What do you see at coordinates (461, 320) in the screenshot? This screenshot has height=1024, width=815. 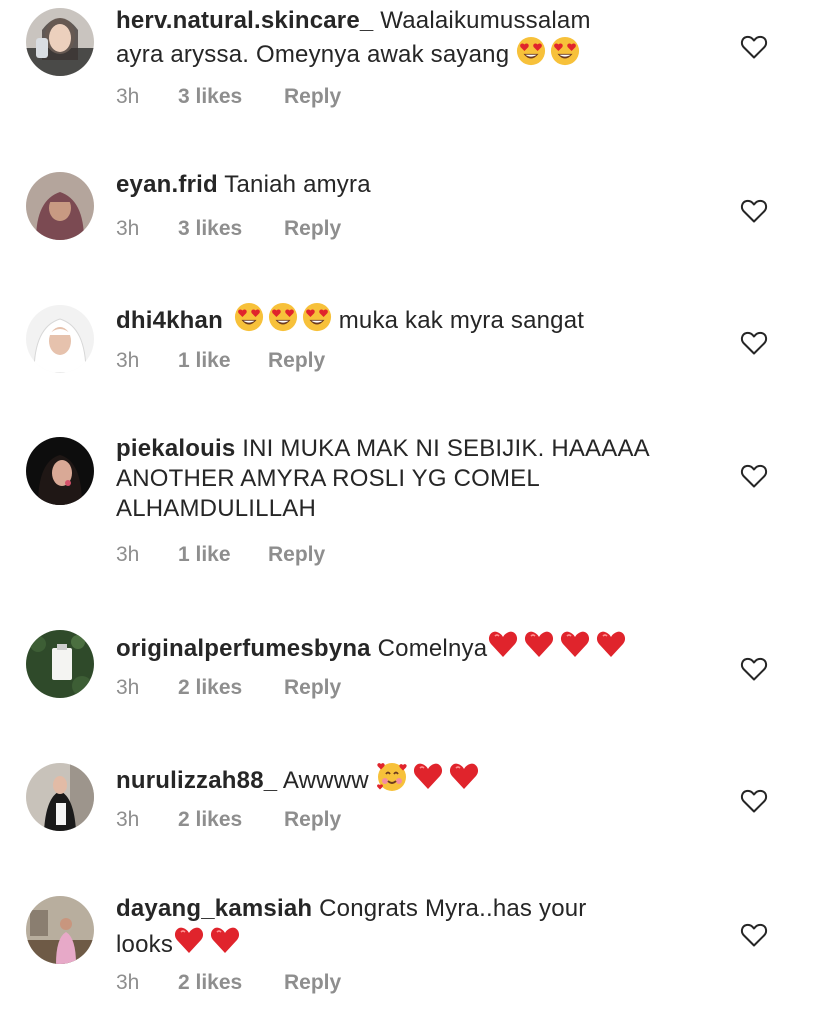 I see `comment-body: muka kak myra sangat` at bounding box center [461, 320].